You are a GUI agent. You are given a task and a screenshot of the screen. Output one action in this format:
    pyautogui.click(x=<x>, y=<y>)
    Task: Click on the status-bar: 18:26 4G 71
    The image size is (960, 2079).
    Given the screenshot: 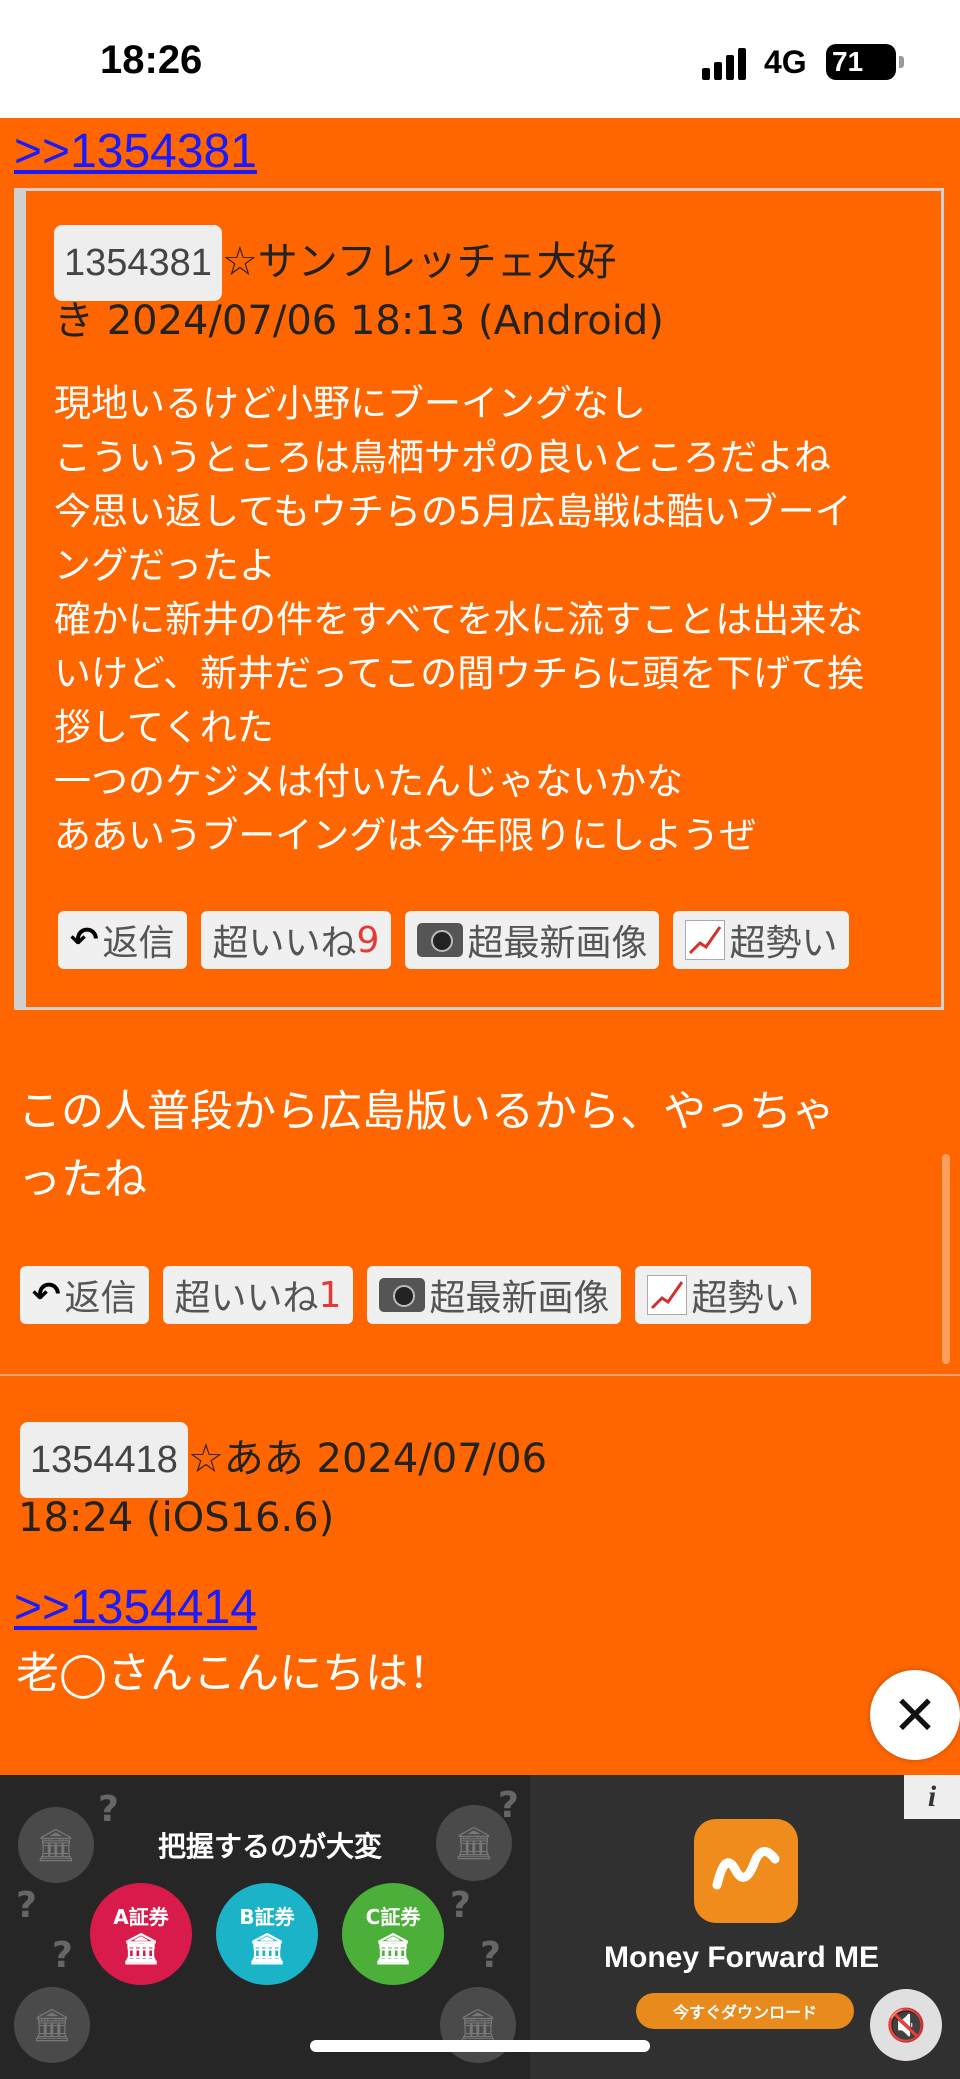 What is the action you would take?
    pyautogui.click(x=480, y=59)
    